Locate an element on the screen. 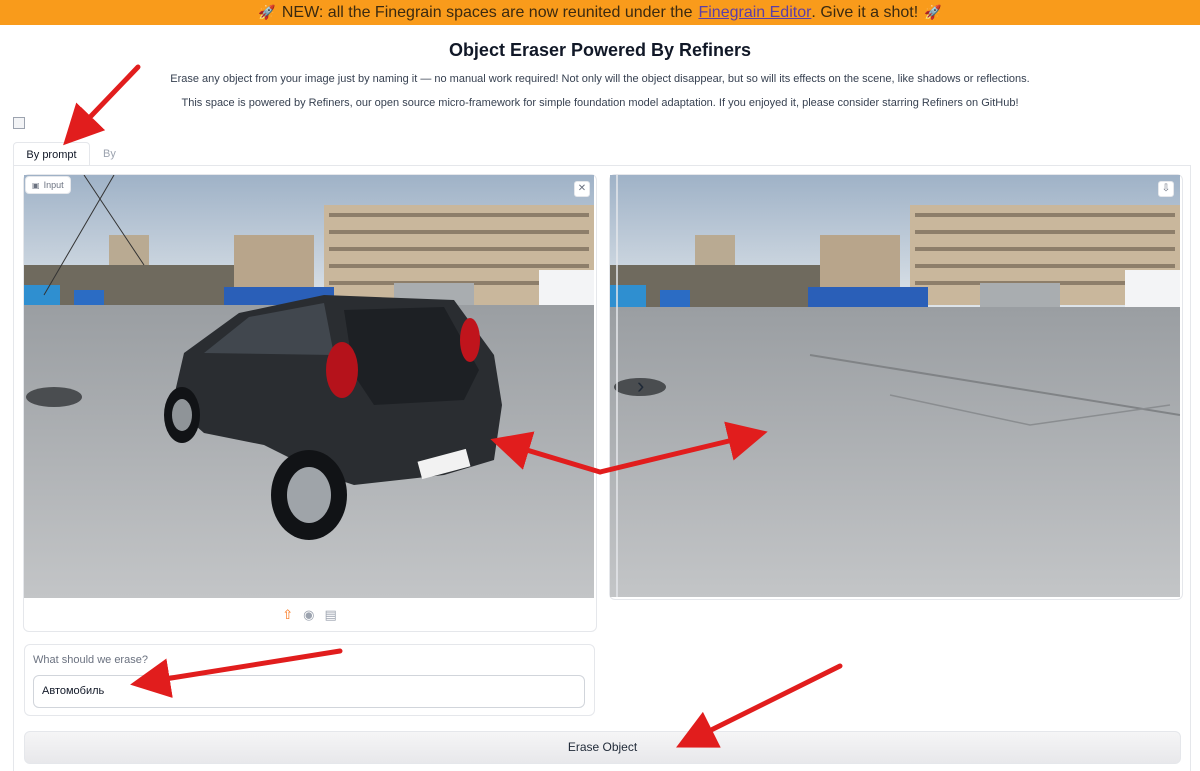  broken-image-icon is located at coordinates (19, 123).